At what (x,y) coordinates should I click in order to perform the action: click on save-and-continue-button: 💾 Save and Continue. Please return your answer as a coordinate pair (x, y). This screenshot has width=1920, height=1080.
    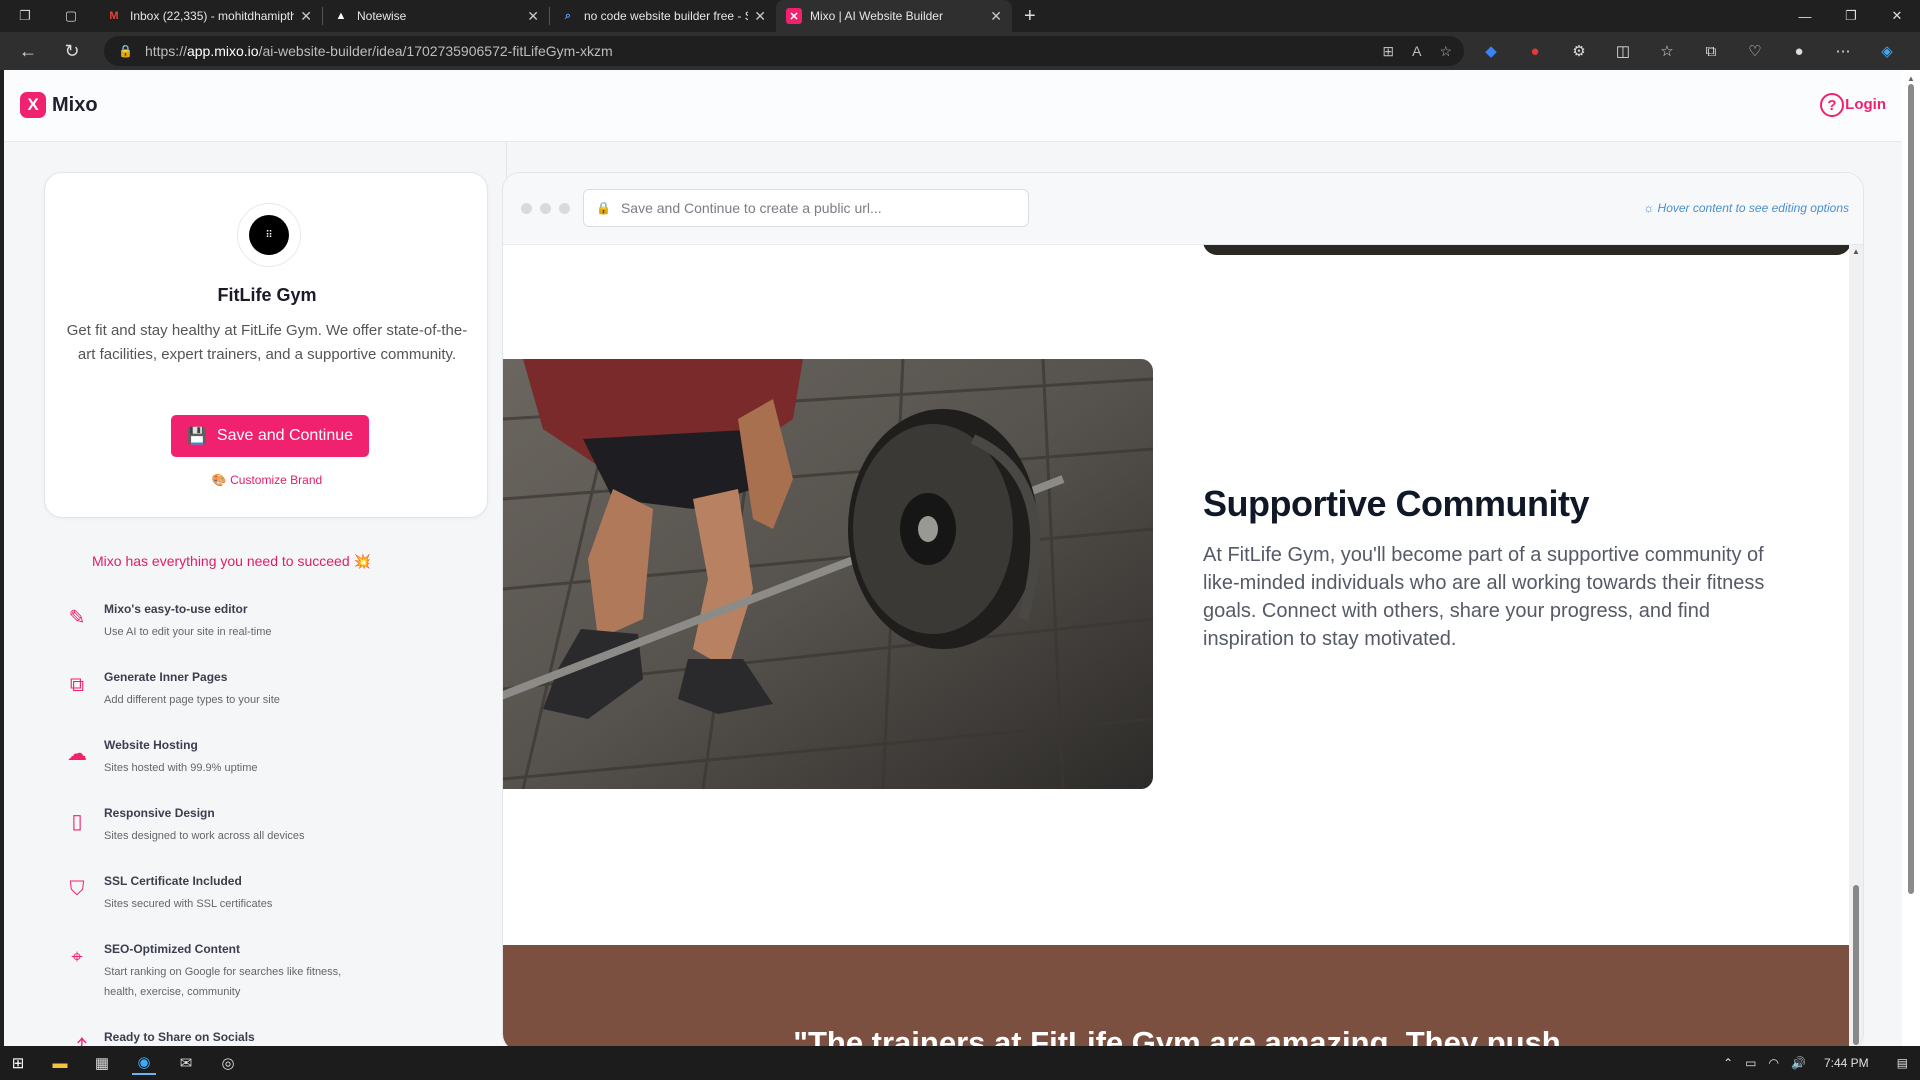
    Looking at the image, I should click on (270, 436).